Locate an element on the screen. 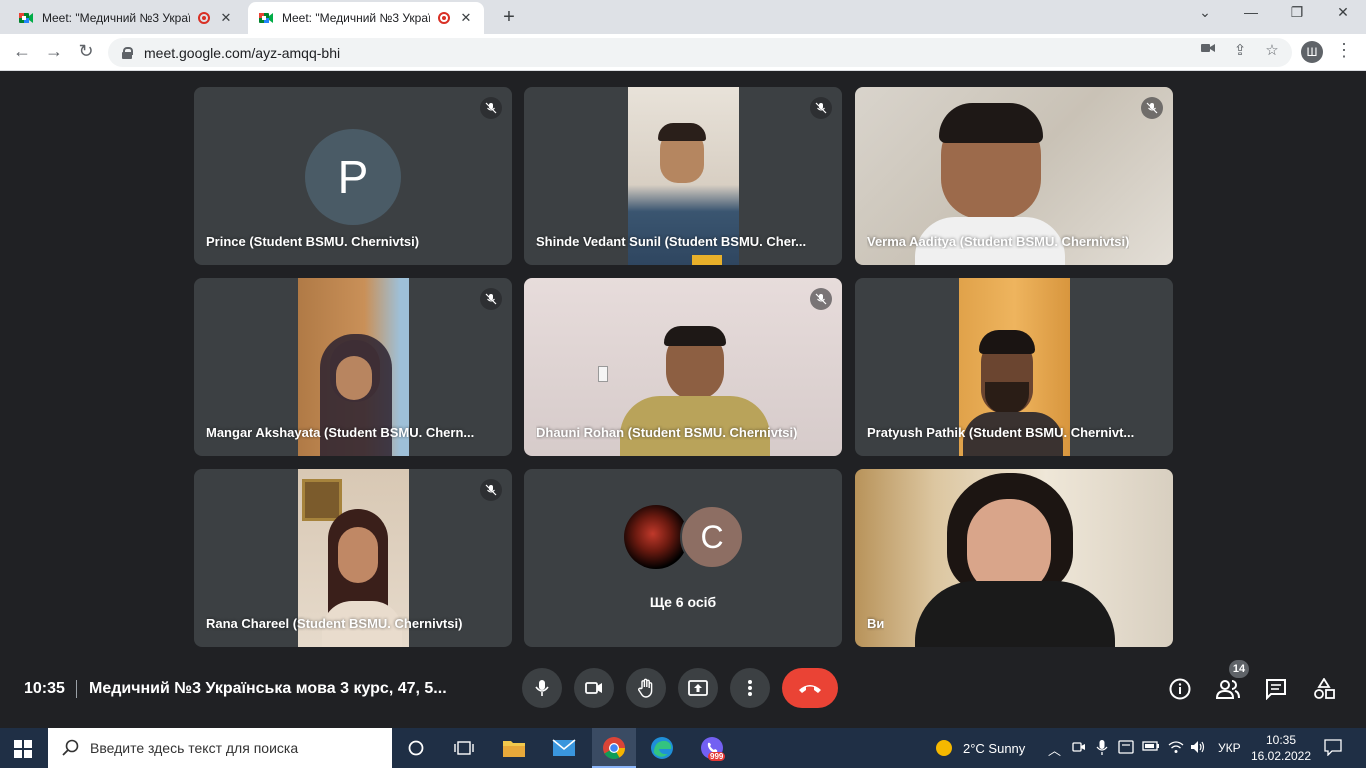 This screenshot has width=1366, height=768. participant-tile: P Prince (Student BSMU. Chernivtsi) is located at coordinates (353, 176).